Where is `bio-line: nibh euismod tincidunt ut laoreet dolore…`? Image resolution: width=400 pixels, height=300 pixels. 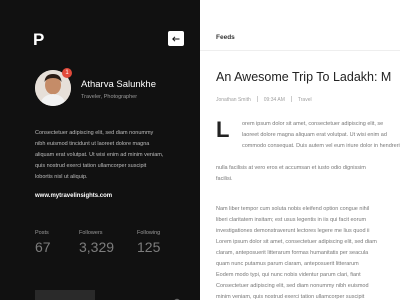 bio-line: nibh euismod tincidunt ut laoreet dolore… is located at coordinates (92, 144).